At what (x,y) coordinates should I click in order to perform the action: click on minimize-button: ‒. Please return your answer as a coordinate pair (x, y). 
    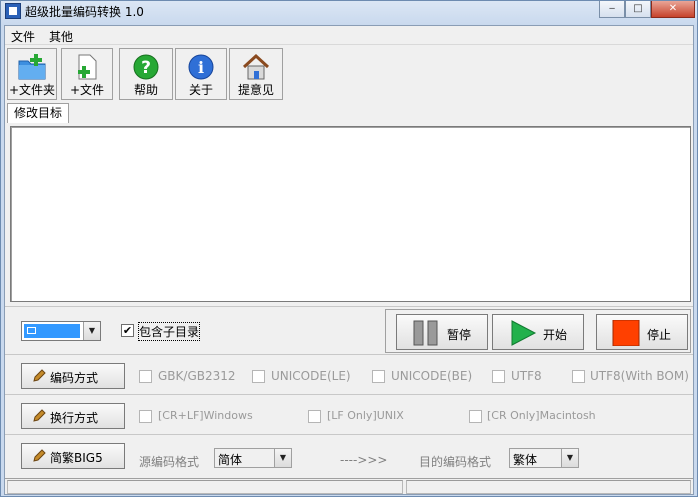
    Looking at the image, I should click on (612, 9).